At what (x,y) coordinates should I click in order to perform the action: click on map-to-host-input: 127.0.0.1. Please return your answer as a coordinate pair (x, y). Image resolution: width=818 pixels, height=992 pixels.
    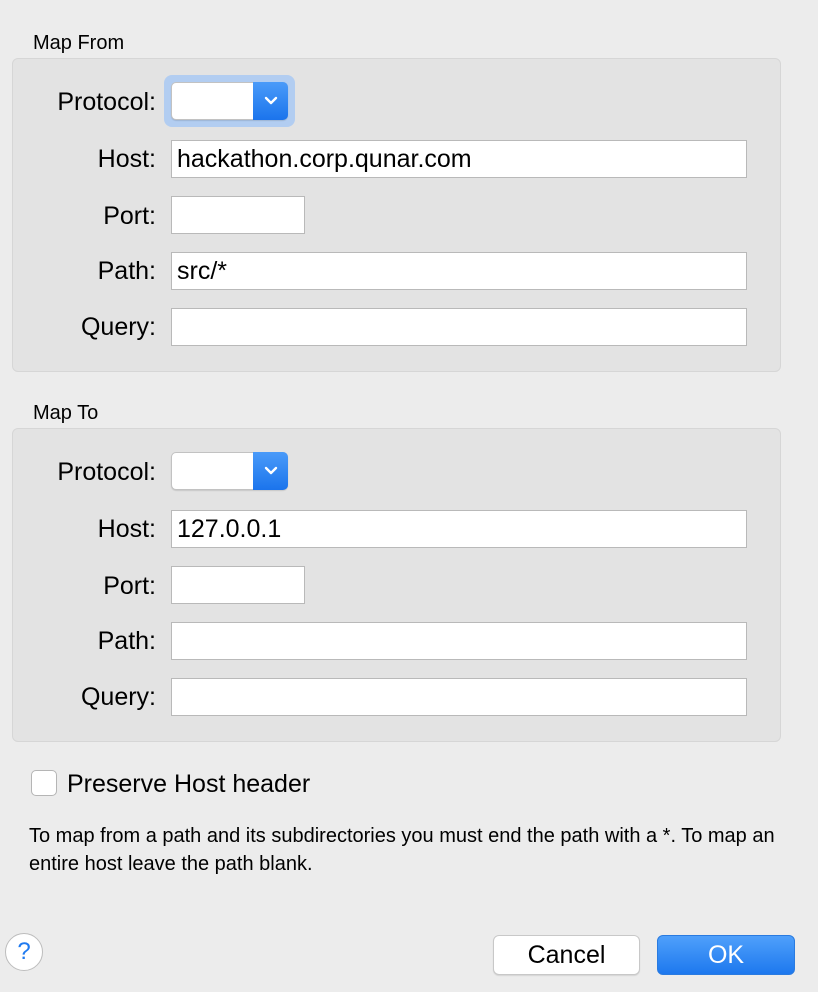
    Looking at the image, I should click on (459, 529).